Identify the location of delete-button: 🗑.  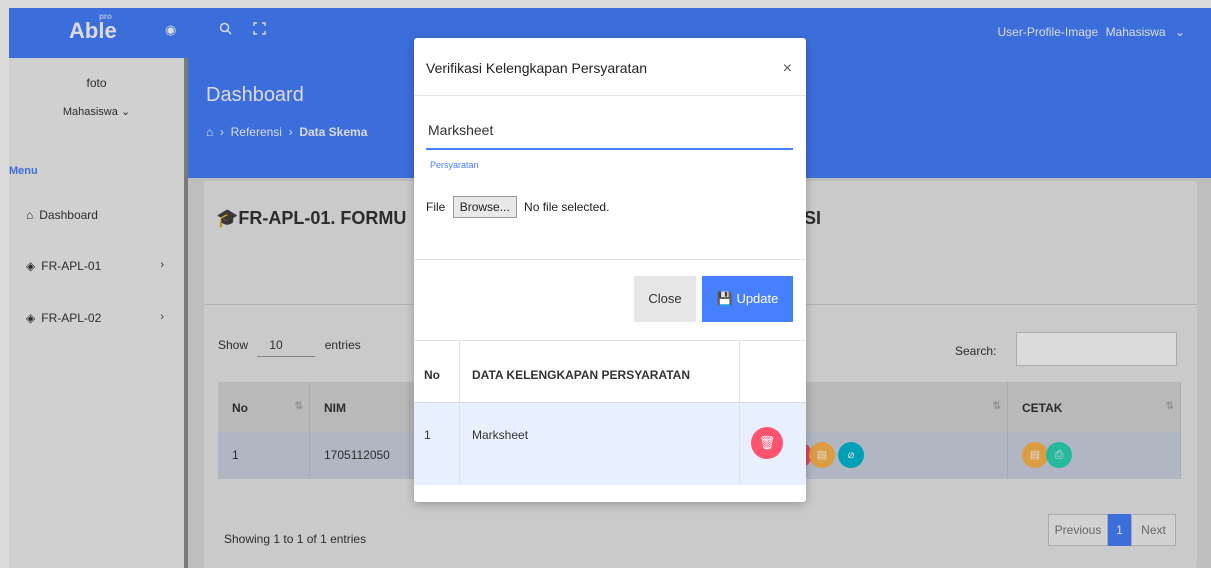
(767, 443).